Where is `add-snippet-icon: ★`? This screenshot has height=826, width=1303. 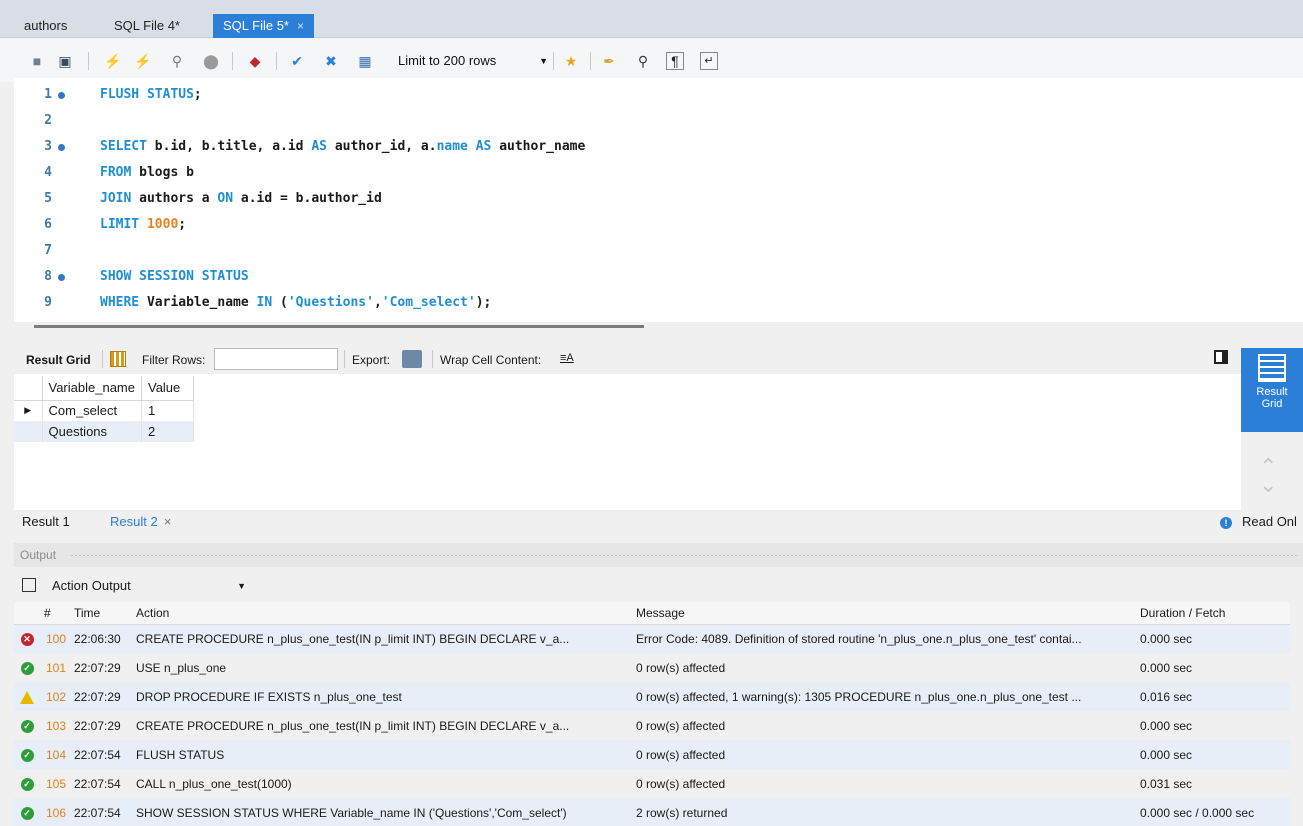 add-snippet-icon: ★ is located at coordinates (571, 61).